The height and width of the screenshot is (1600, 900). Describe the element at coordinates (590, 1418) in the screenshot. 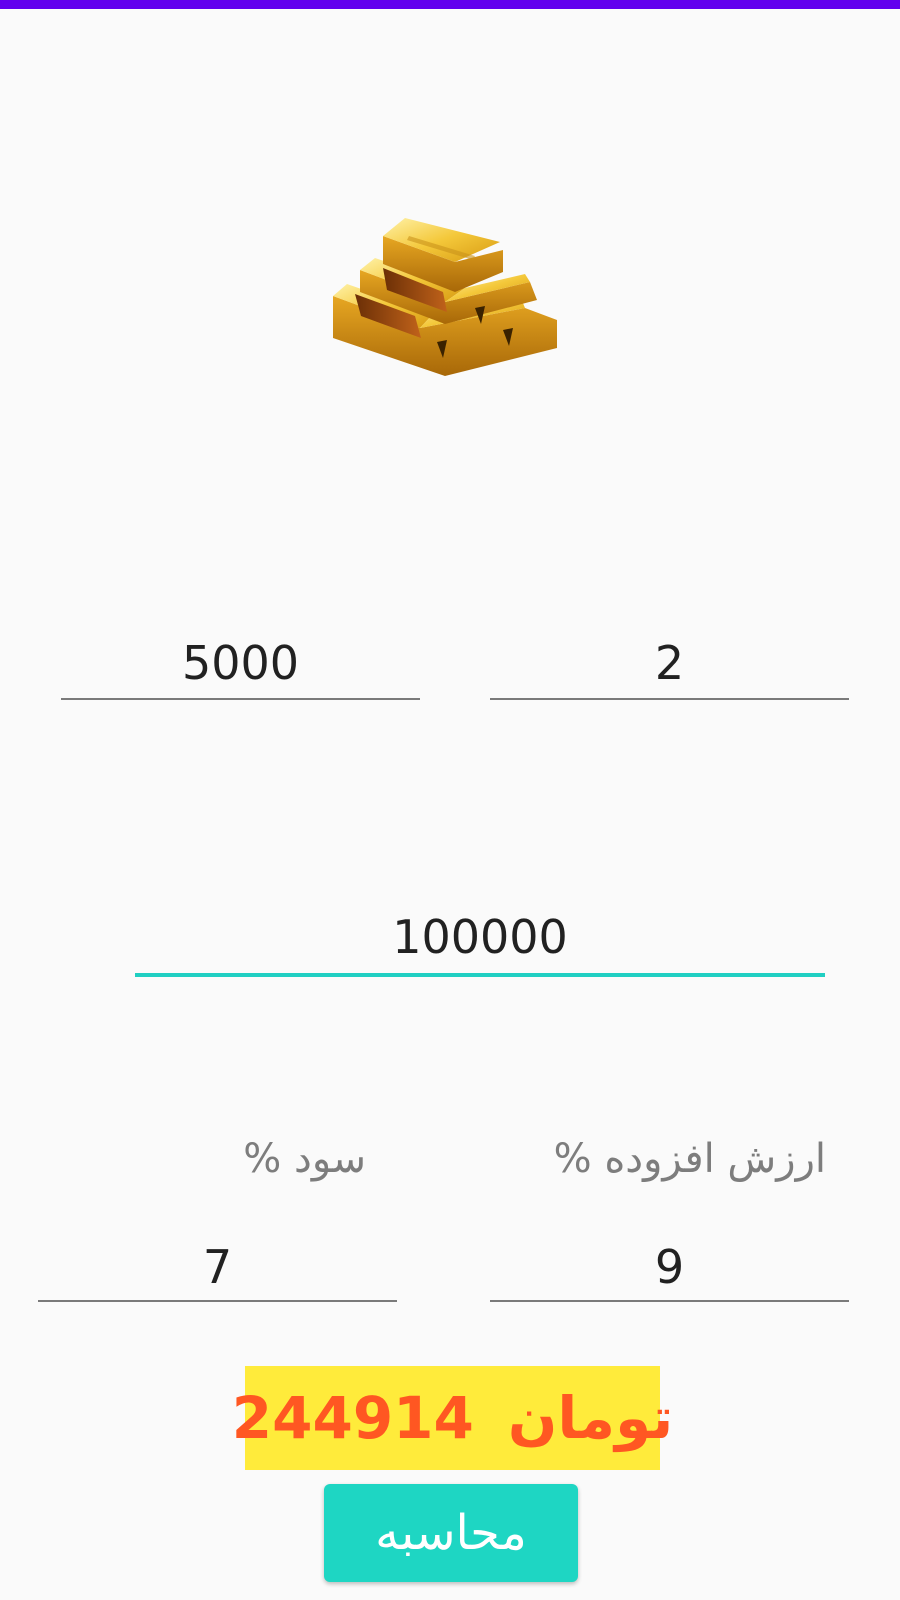

I see `result-currency: تومان` at that location.